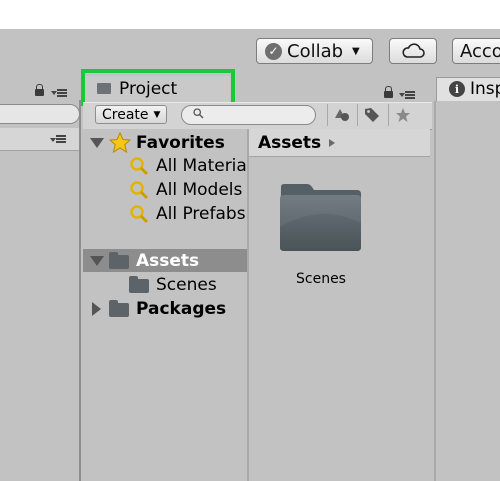  What do you see at coordinates (40, 114) in the screenshot?
I see `hierarchy-search-input` at bounding box center [40, 114].